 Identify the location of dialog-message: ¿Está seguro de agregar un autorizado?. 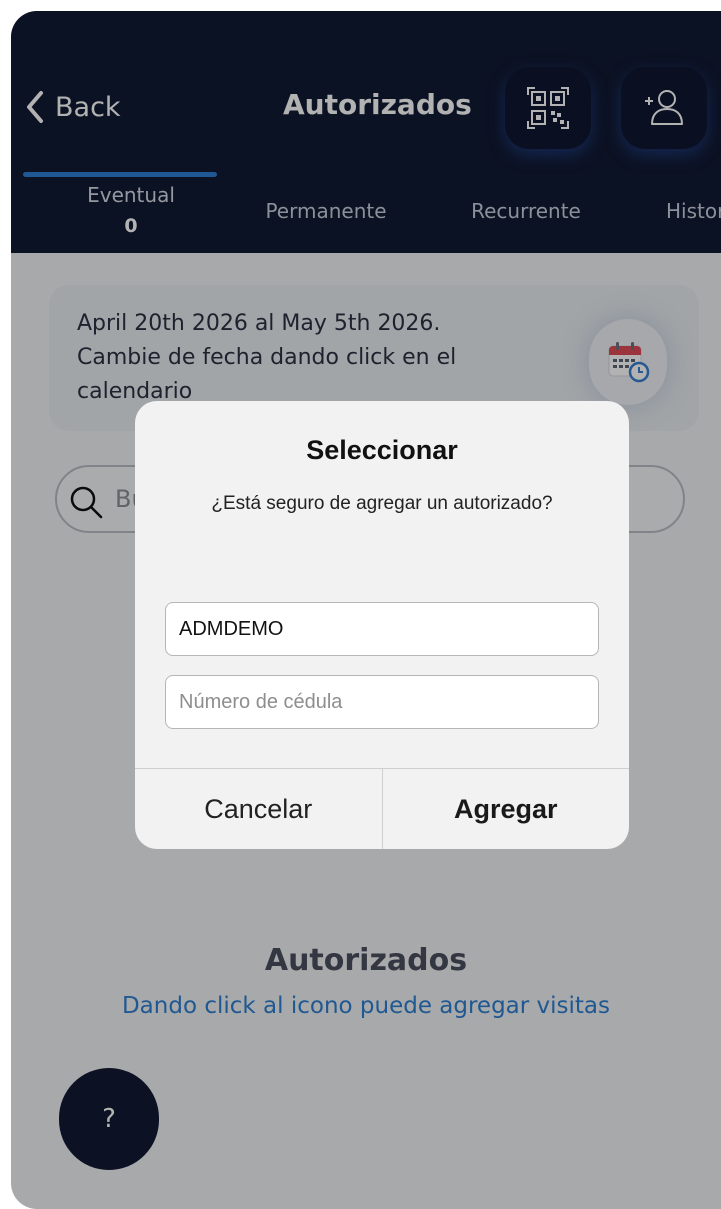
(382, 503).